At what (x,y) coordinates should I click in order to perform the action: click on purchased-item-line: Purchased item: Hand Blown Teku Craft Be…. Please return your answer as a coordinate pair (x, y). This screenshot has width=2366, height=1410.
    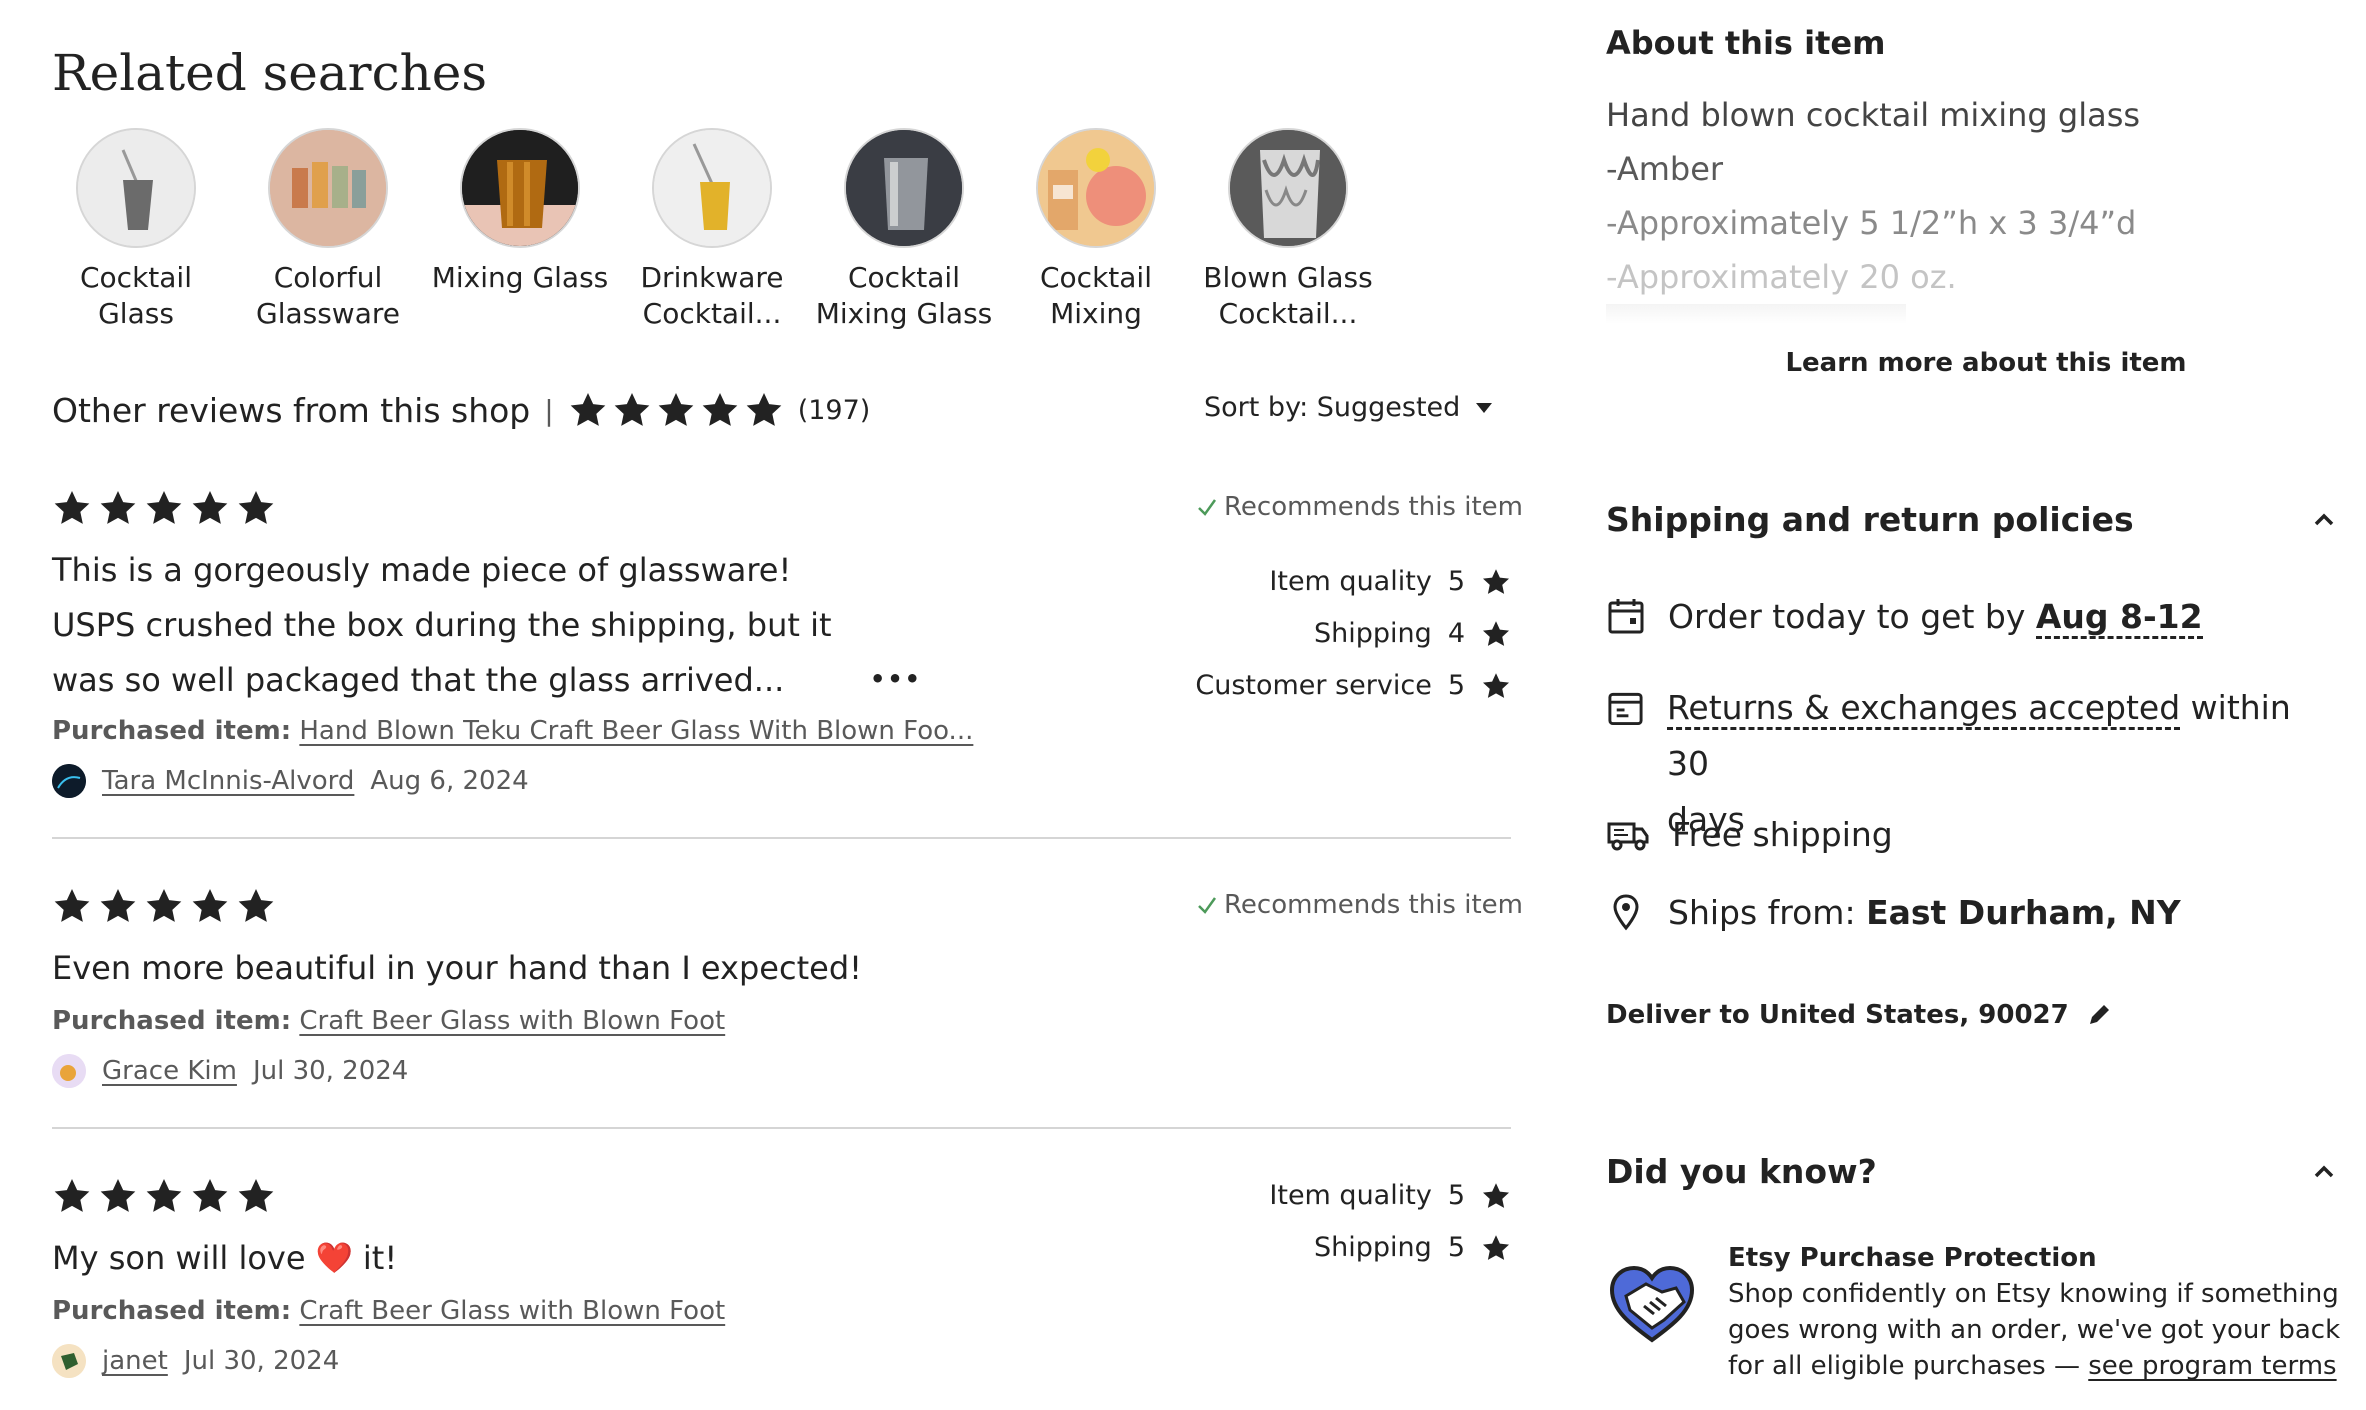
    Looking at the image, I should click on (513, 731).